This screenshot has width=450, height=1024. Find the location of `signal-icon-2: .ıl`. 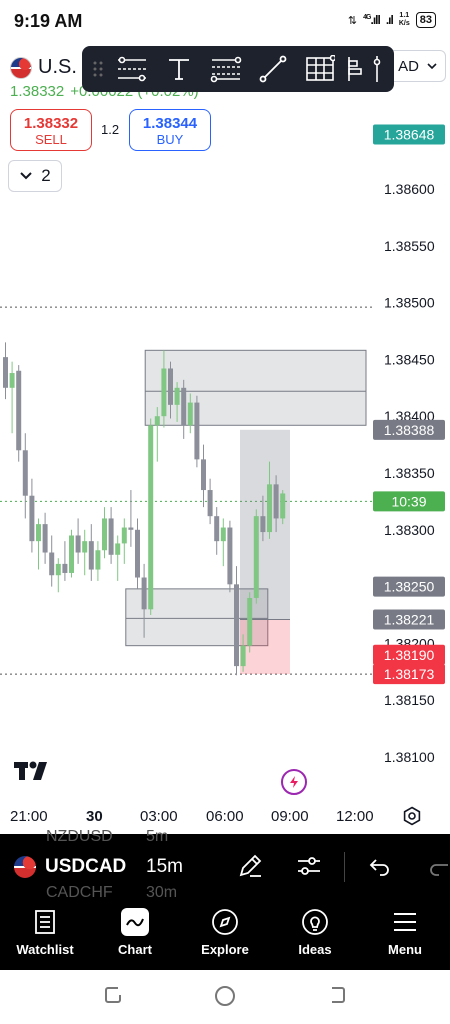

signal-icon-2: .ıl is located at coordinates (389, 20).